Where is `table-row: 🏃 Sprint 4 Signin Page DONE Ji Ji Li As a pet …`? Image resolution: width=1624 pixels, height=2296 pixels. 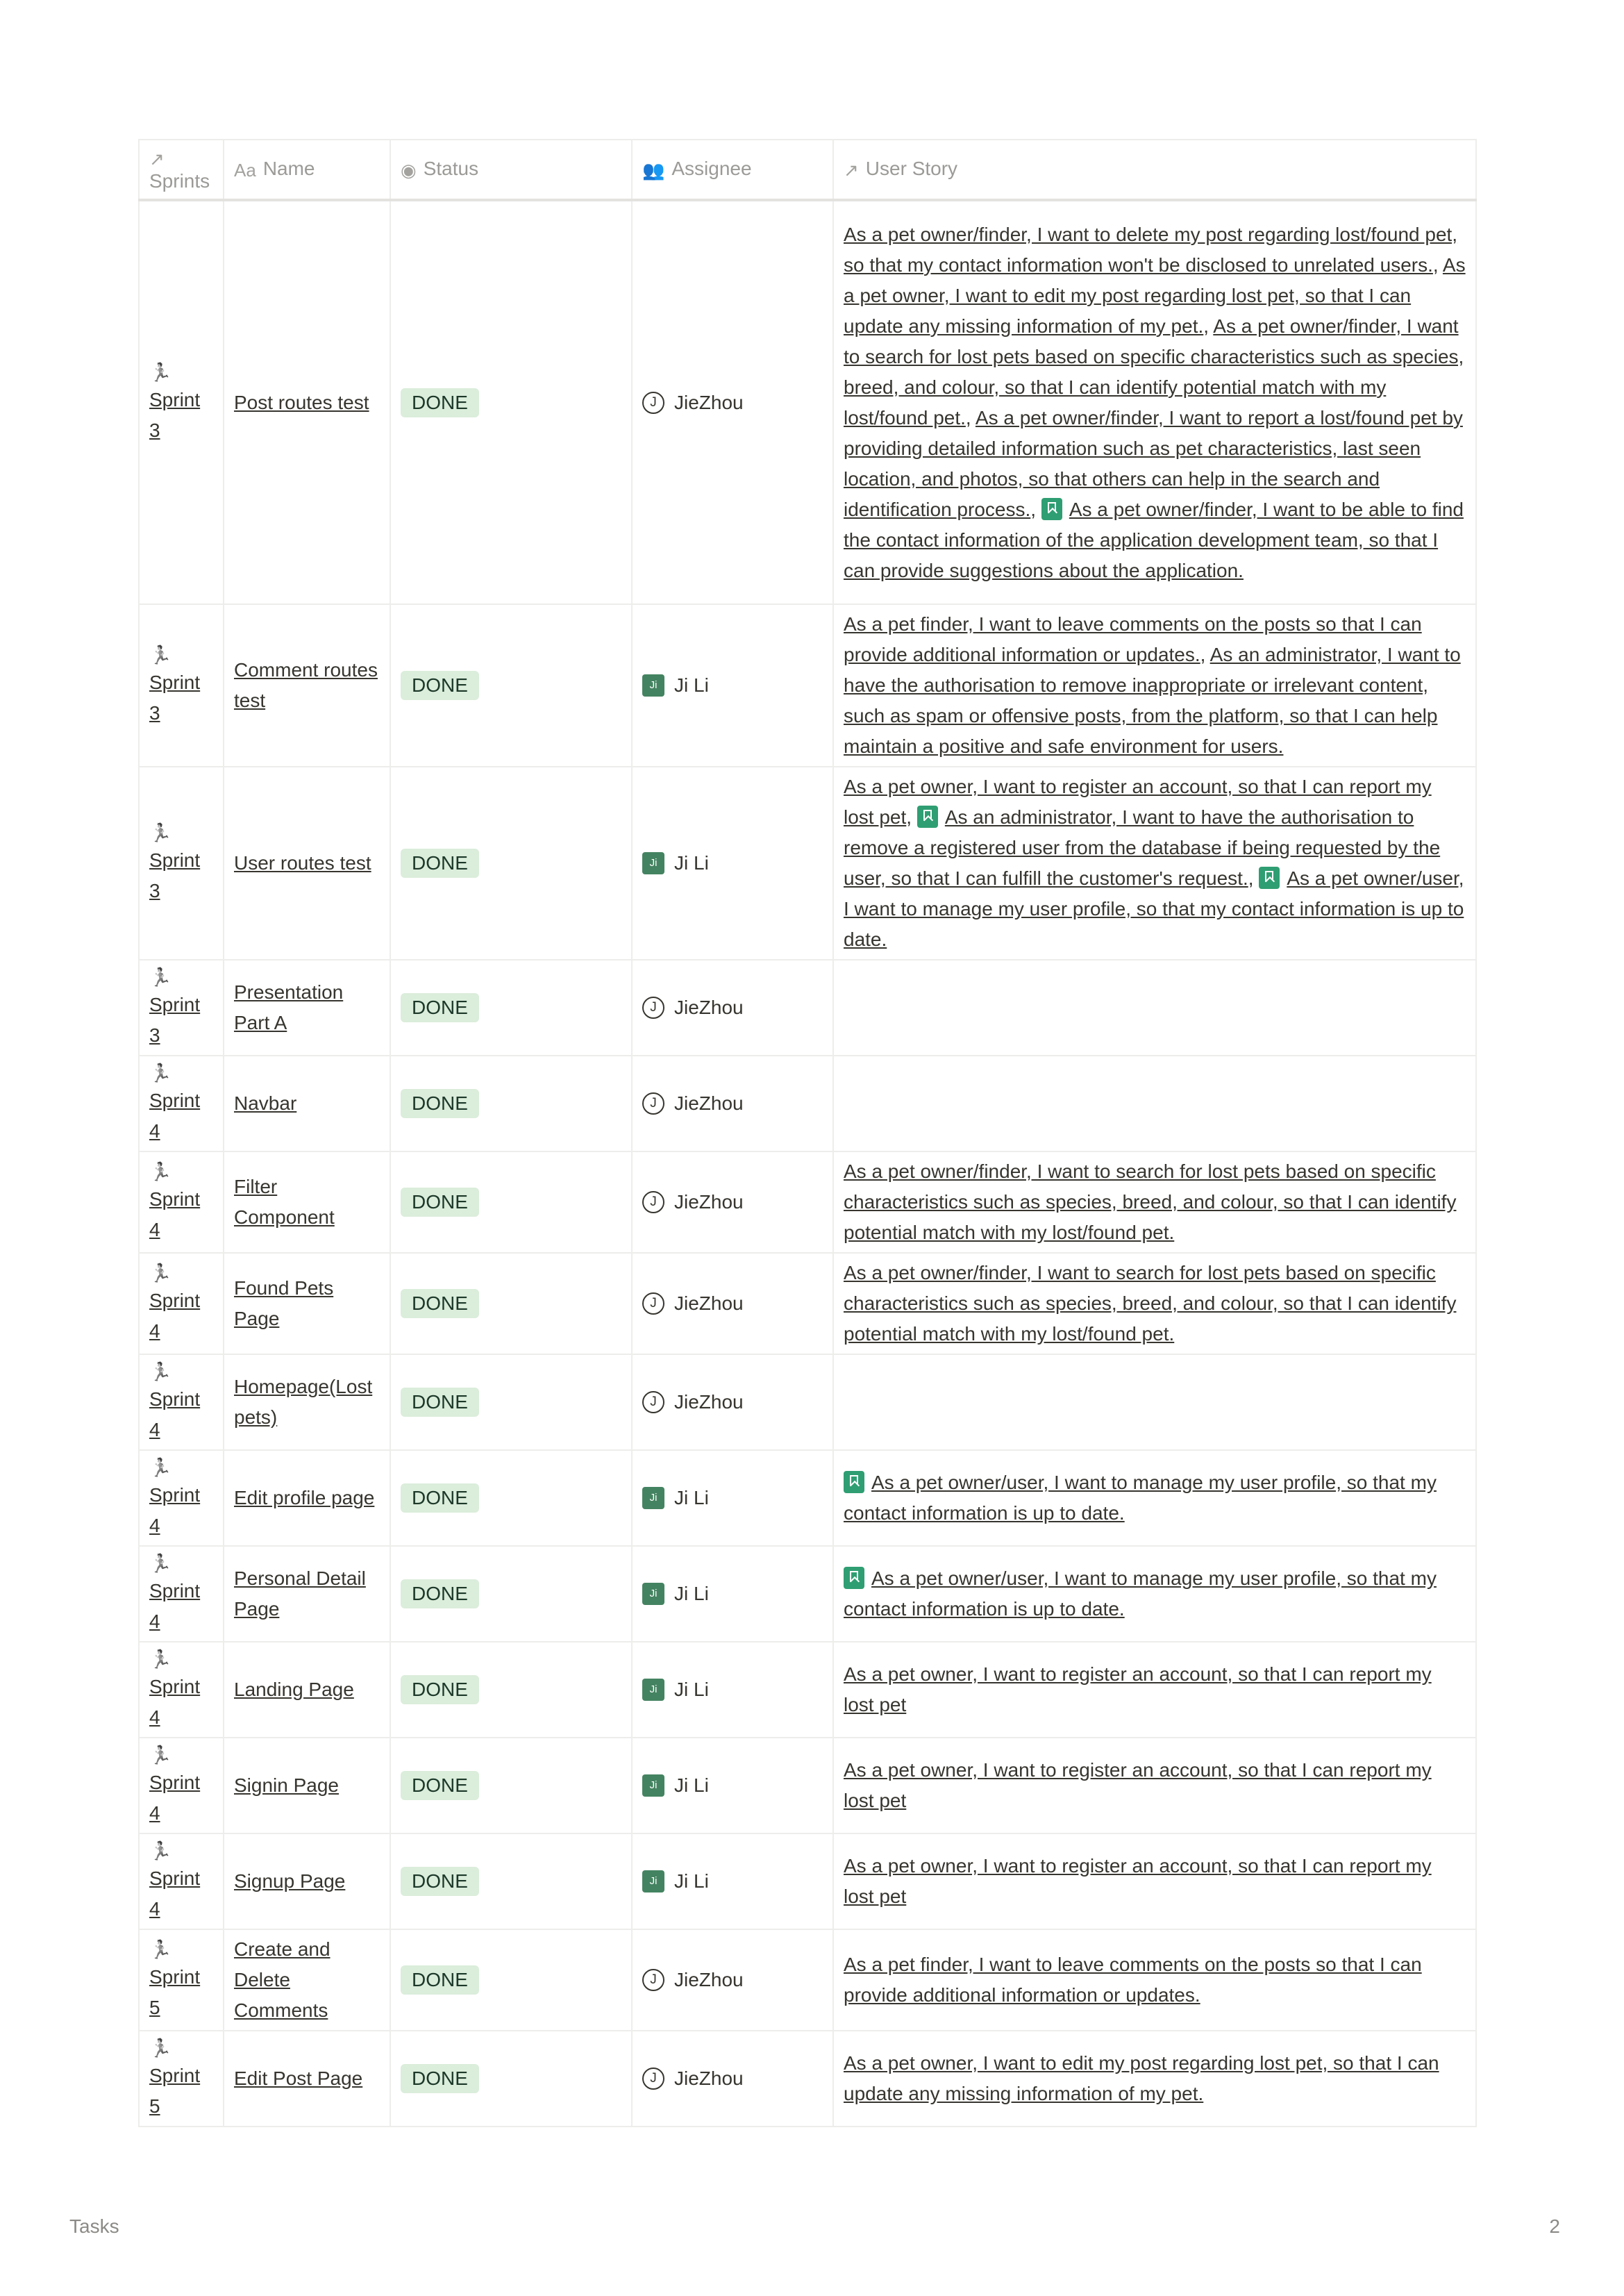 table-row: 🏃 Sprint 4 Signin Page DONE Ji Ji Li As a pet … is located at coordinates (807, 1786).